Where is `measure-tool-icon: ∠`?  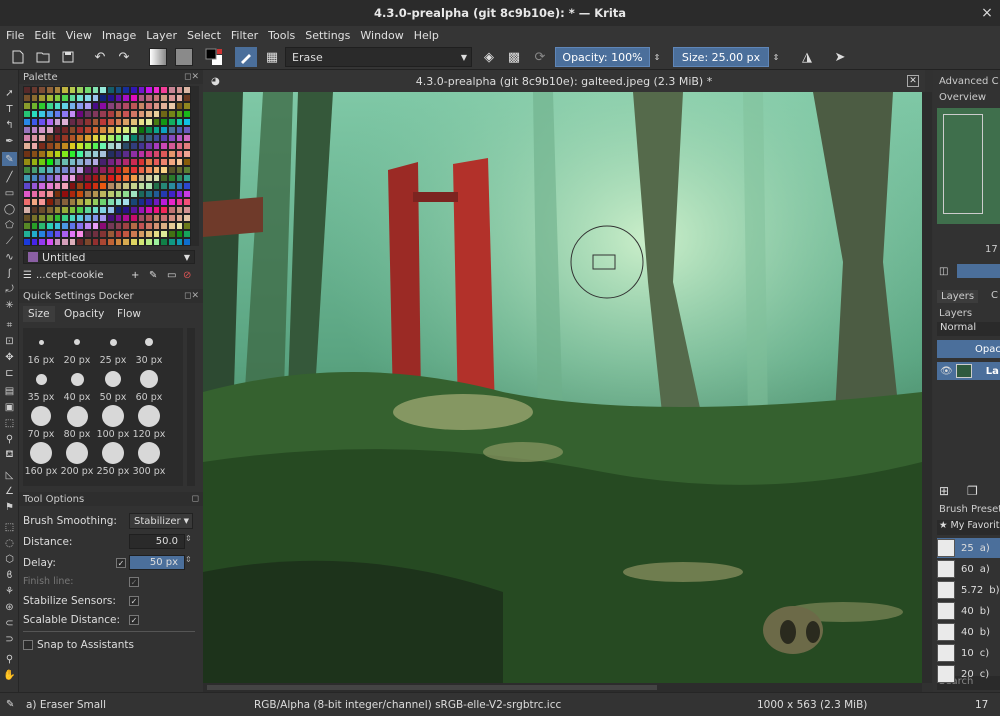 measure-tool-icon: ∠ is located at coordinates (9, 491).